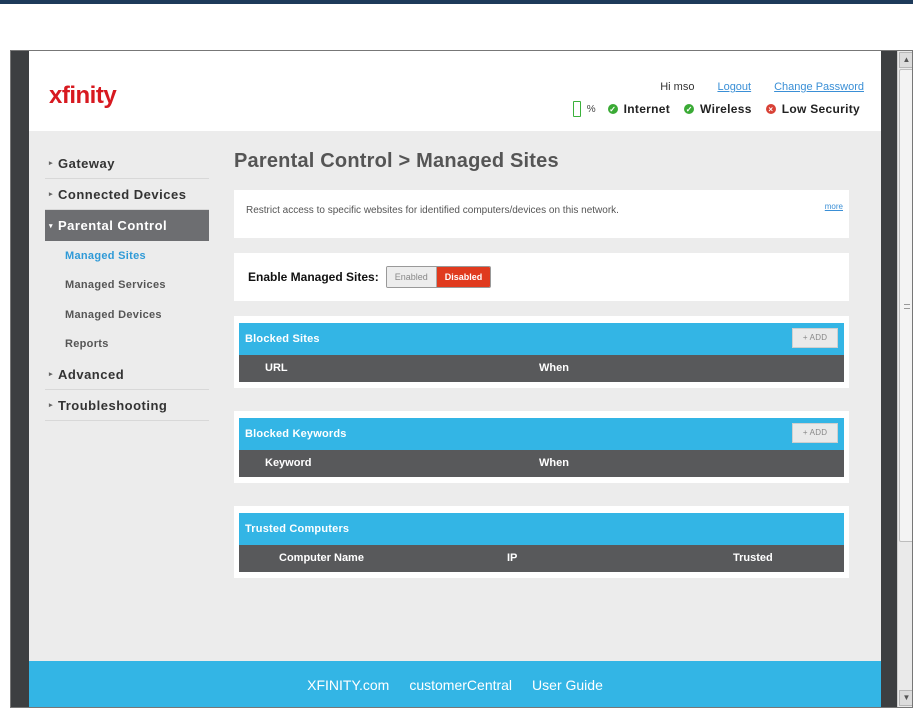  I want to click on frame-left, so click(20, 379).